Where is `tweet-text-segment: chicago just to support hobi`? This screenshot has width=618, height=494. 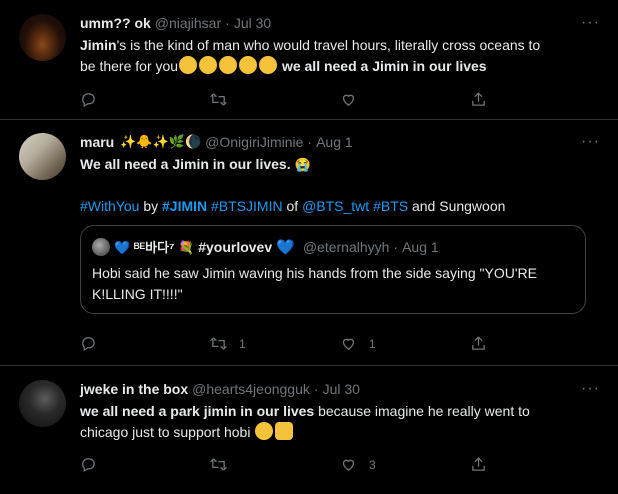
tweet-text-segment: chicago just to support hobi is located at coordinates (165, 432).